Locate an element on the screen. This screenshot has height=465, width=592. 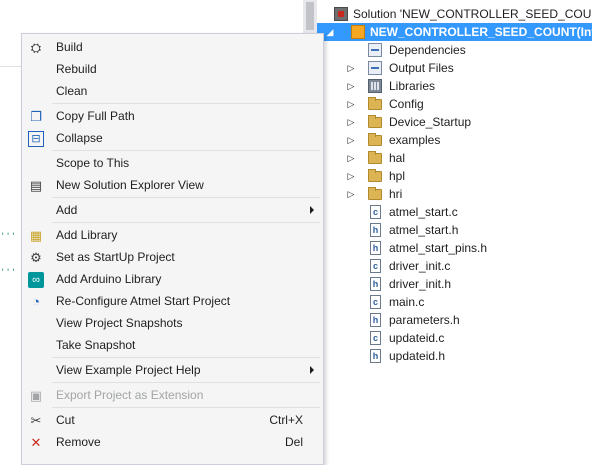
menu-item-label: Add is located at coordinates (67, 210).